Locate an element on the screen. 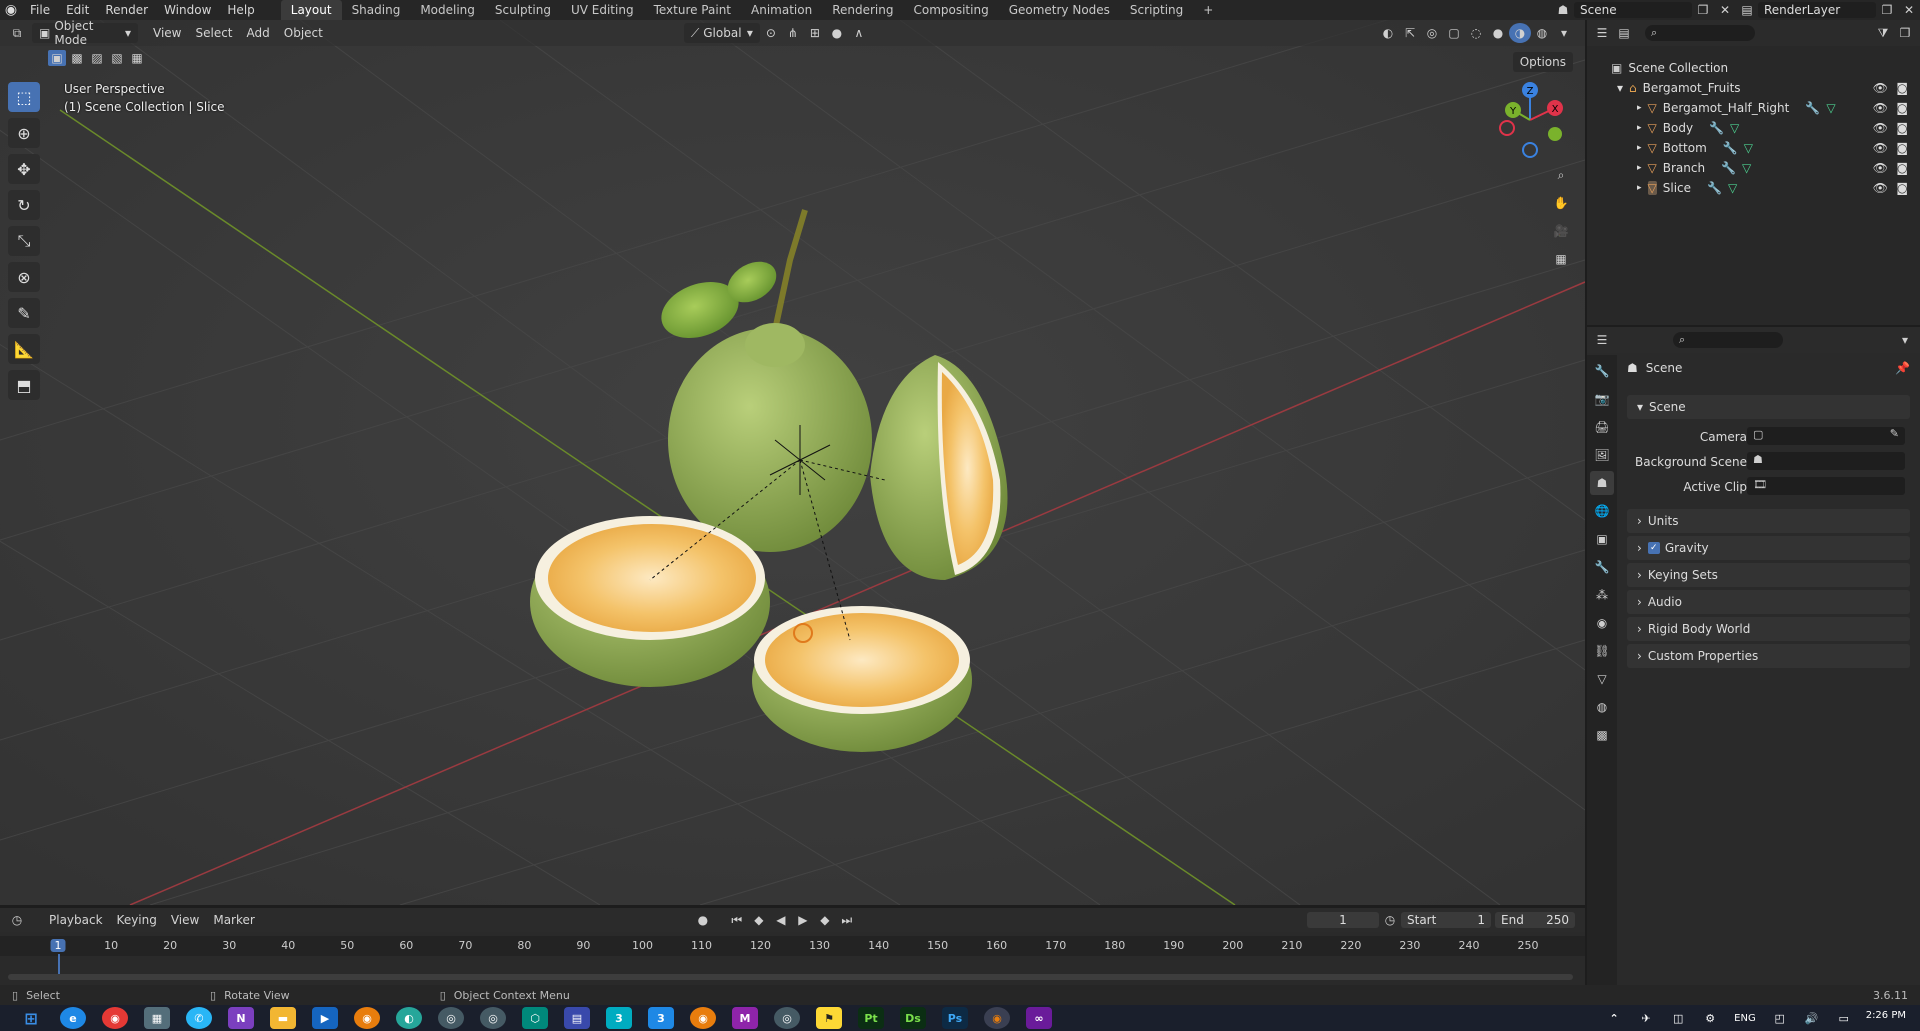  tab-shading: Shading is located at coordinates (376, 10).